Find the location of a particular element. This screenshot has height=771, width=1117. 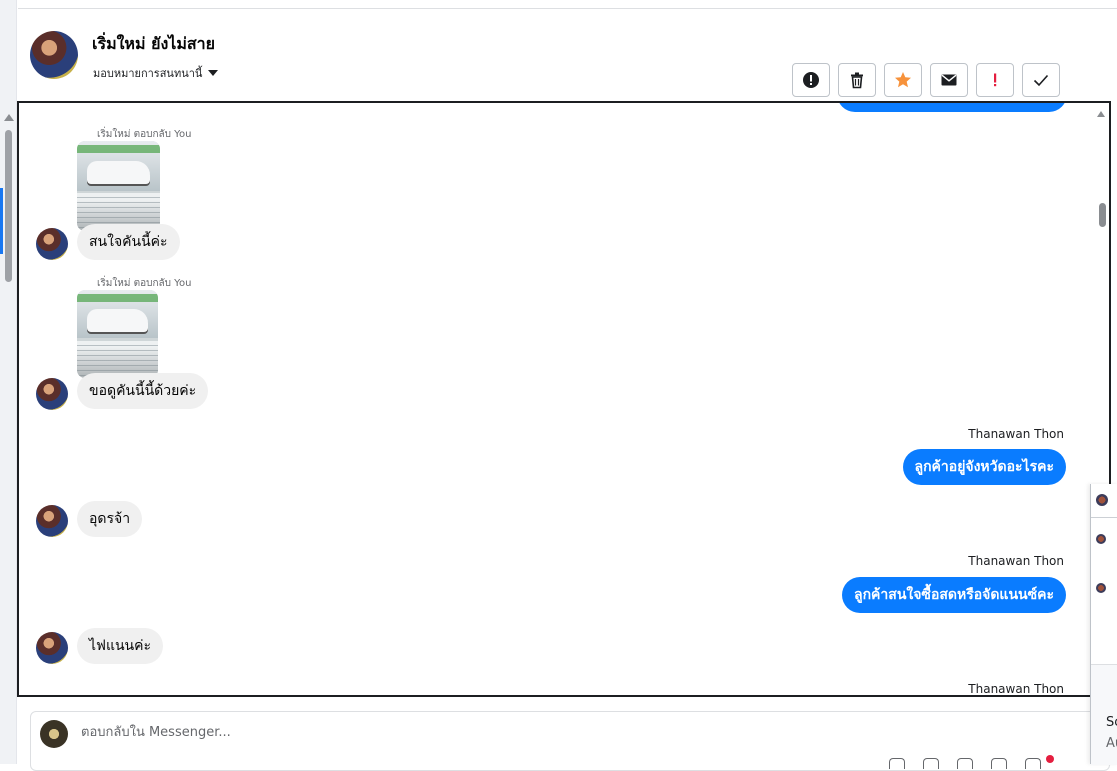

outgoing-message: ลูกค้าสนใจซื้อสดหรือจัดแนนซ์คะ is located at coordinates (954, 595).